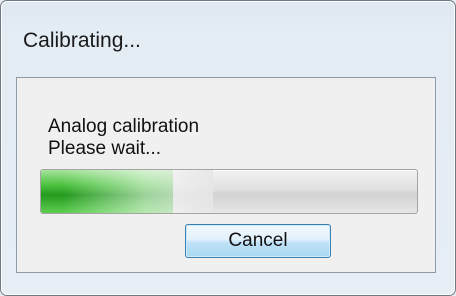 Image resolution: width=456 pixels, height=296 pixels. What do you see at coordinates (229, 191) in the screenshot?
I see `progress-bar` at bounding box center [229, 191].